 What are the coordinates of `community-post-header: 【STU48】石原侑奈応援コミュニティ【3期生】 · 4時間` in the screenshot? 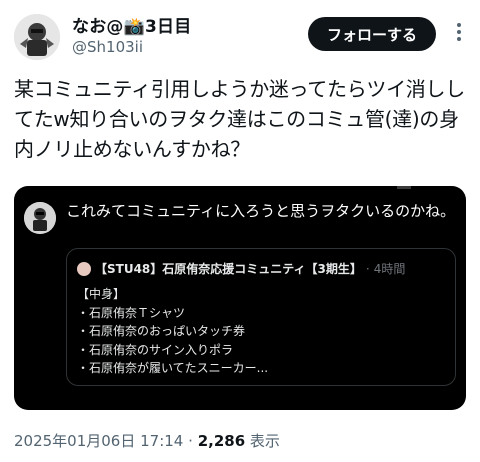 It's located at (263, 268).